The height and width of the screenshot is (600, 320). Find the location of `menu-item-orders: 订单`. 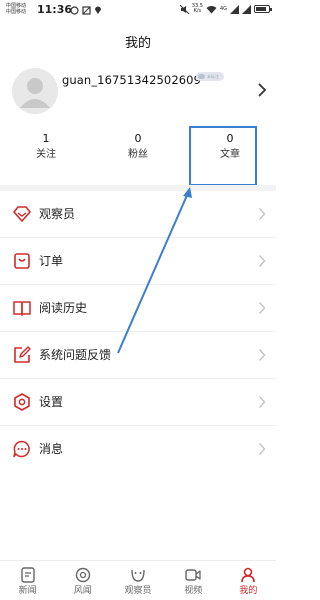

menu-item-orders: 订单 is located at coordinates (138, 261).